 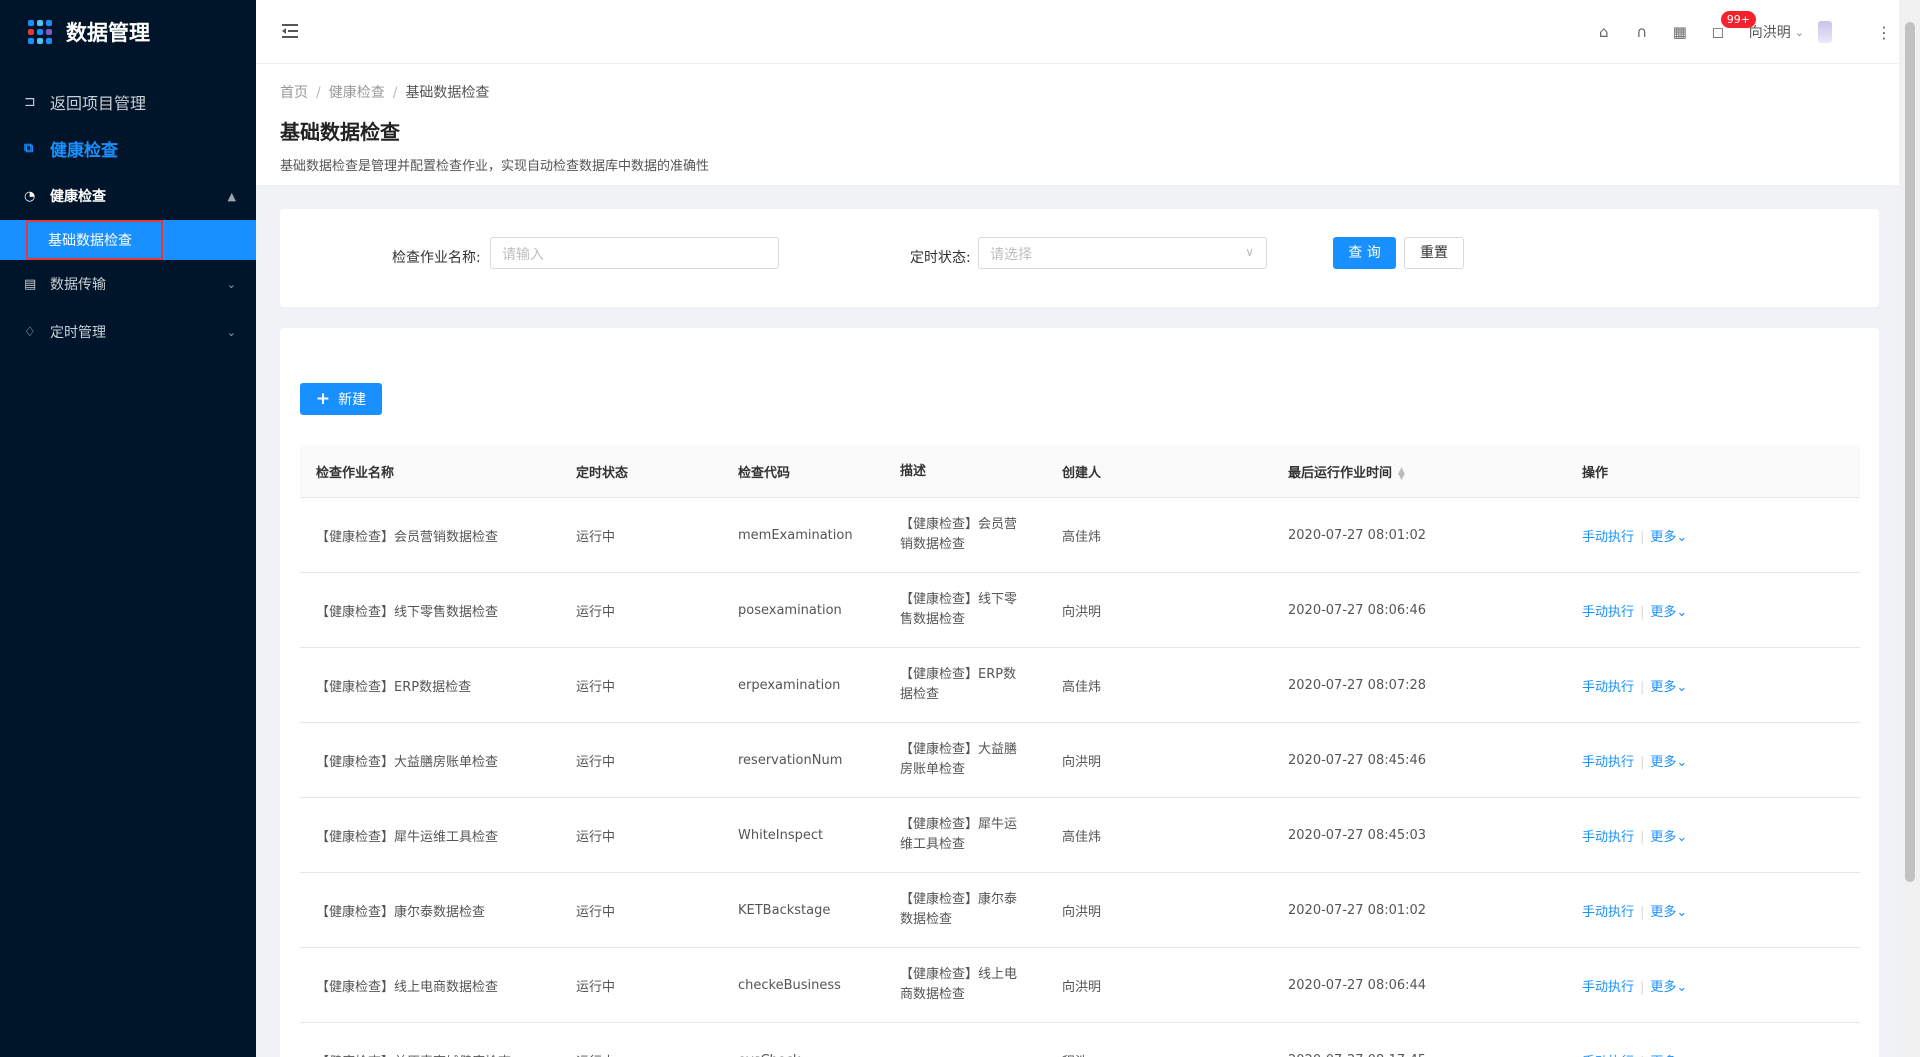 What do you see at coordinates (40, 32) in the screenshot?
I see `app-grid-icon` at bounding box center [40, 32].